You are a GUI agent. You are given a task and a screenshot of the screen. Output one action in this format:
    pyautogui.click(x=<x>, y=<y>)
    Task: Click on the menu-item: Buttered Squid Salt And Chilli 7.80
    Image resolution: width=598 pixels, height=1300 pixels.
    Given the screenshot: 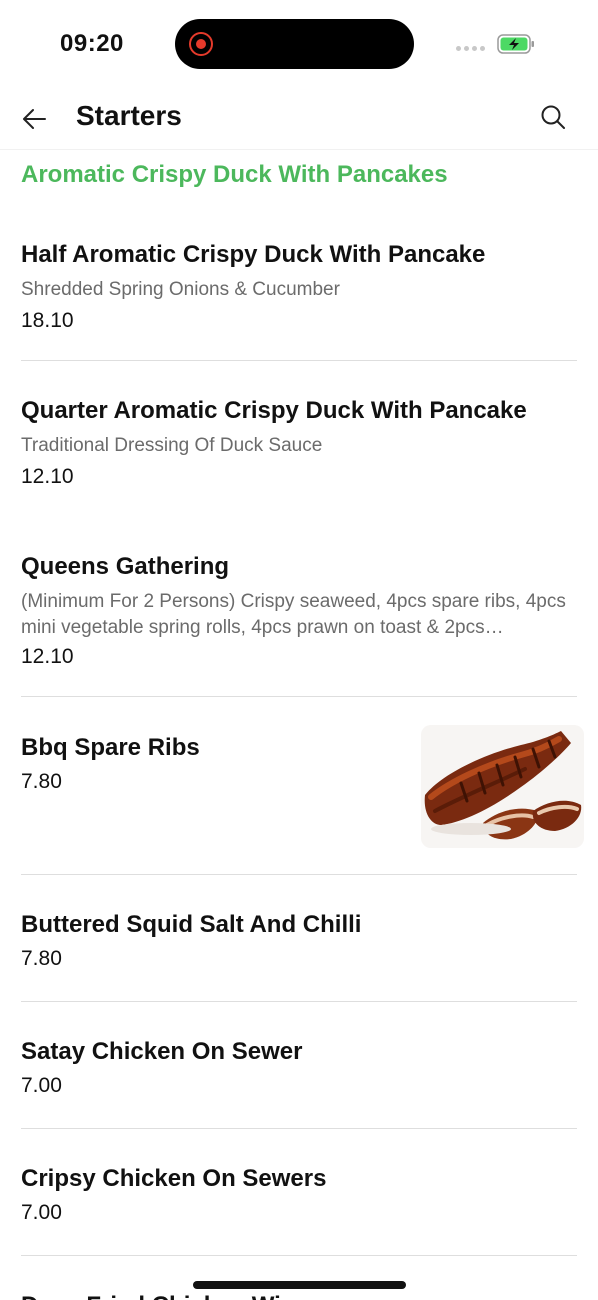 What is the action you would take?
    pyautogui.click(x=299, y=950)
    